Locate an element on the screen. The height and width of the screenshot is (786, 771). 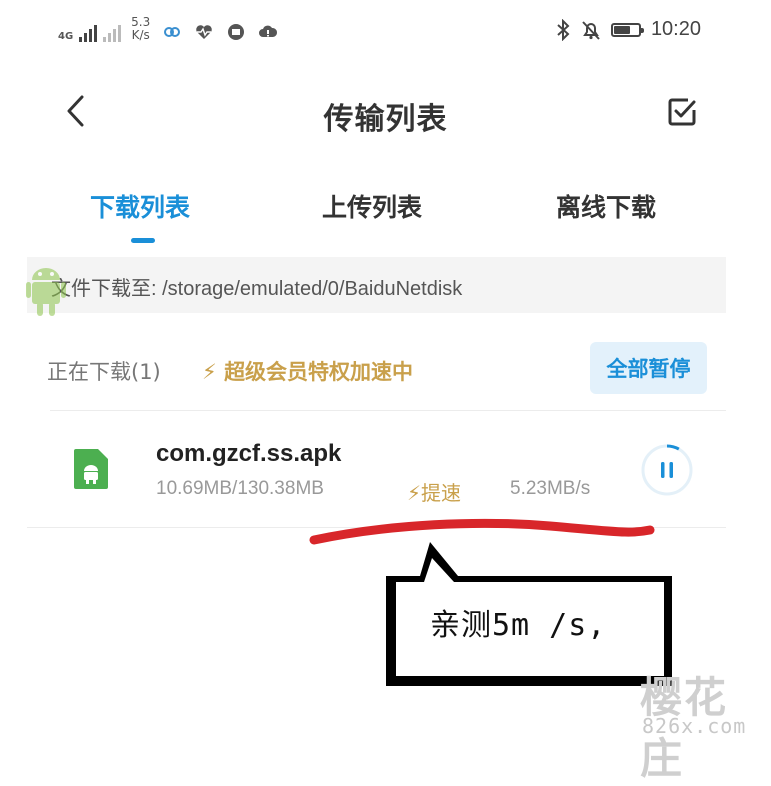
pause-icon is located at coordinates (663, 470).